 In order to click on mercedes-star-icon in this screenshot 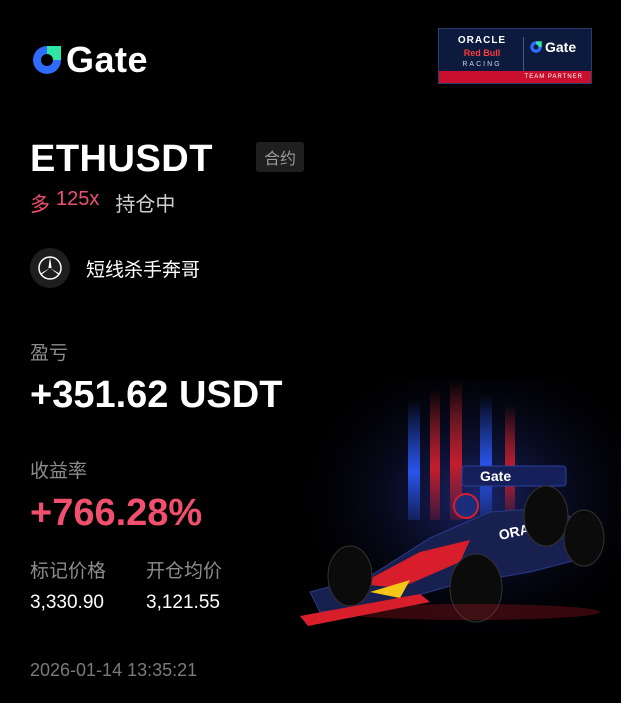, I will do `click(50, 268)`.